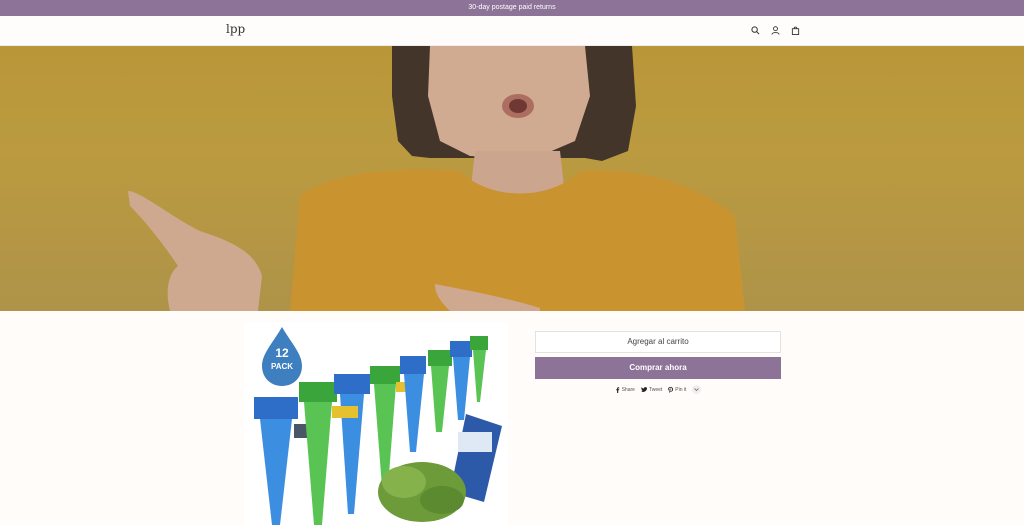  Describe the element at coordinates (795, 30) in the screenshot. I see `cart-icon` at that location.